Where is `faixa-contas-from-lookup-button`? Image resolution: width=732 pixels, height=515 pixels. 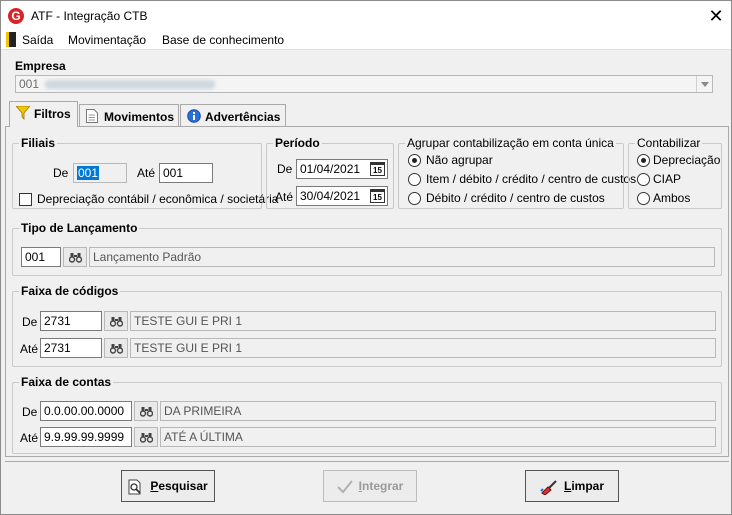 faixa-contas-from-lookup-button is located at coordinates (146, 411).